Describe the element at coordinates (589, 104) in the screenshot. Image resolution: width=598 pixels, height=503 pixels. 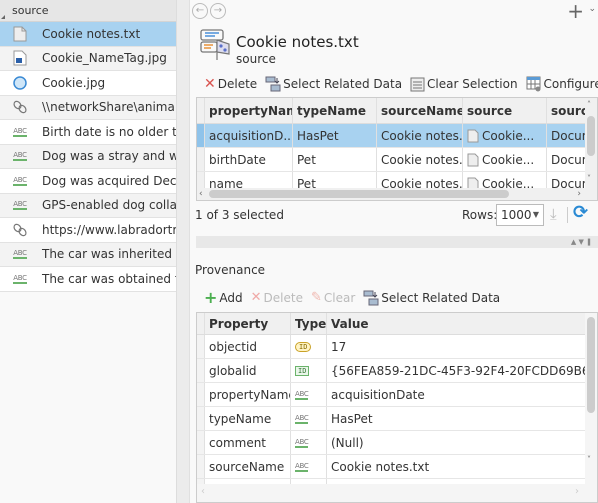
I see `scroll-up-icon: ˄` at that location.